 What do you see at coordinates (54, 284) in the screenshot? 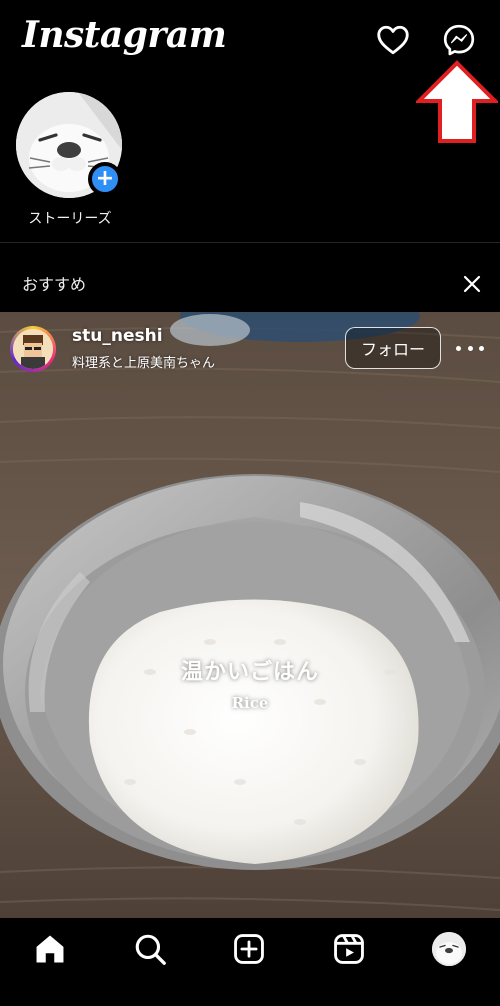
I see `recommended-label: おすすめ` at bounding box center [54, 284].